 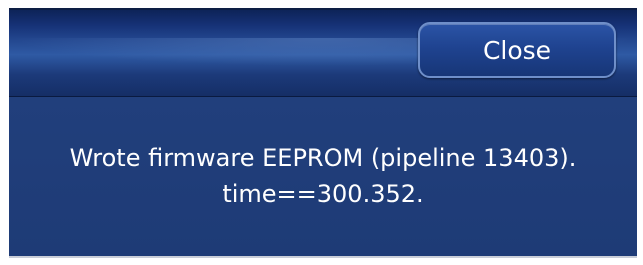 I want to click on message-line-1: Wrote firmware EEPROM (pipeline 13403)., so click(x=323, y=158).